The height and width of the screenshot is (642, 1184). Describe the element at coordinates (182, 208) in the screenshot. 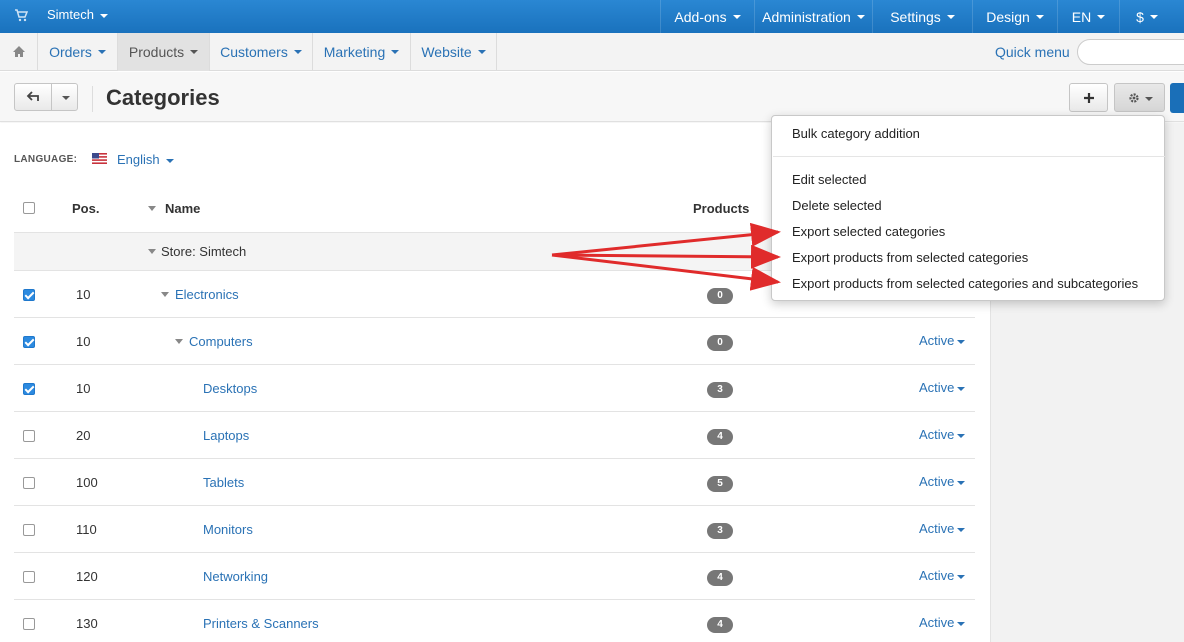

I see `column-header-name: Name` at that location.